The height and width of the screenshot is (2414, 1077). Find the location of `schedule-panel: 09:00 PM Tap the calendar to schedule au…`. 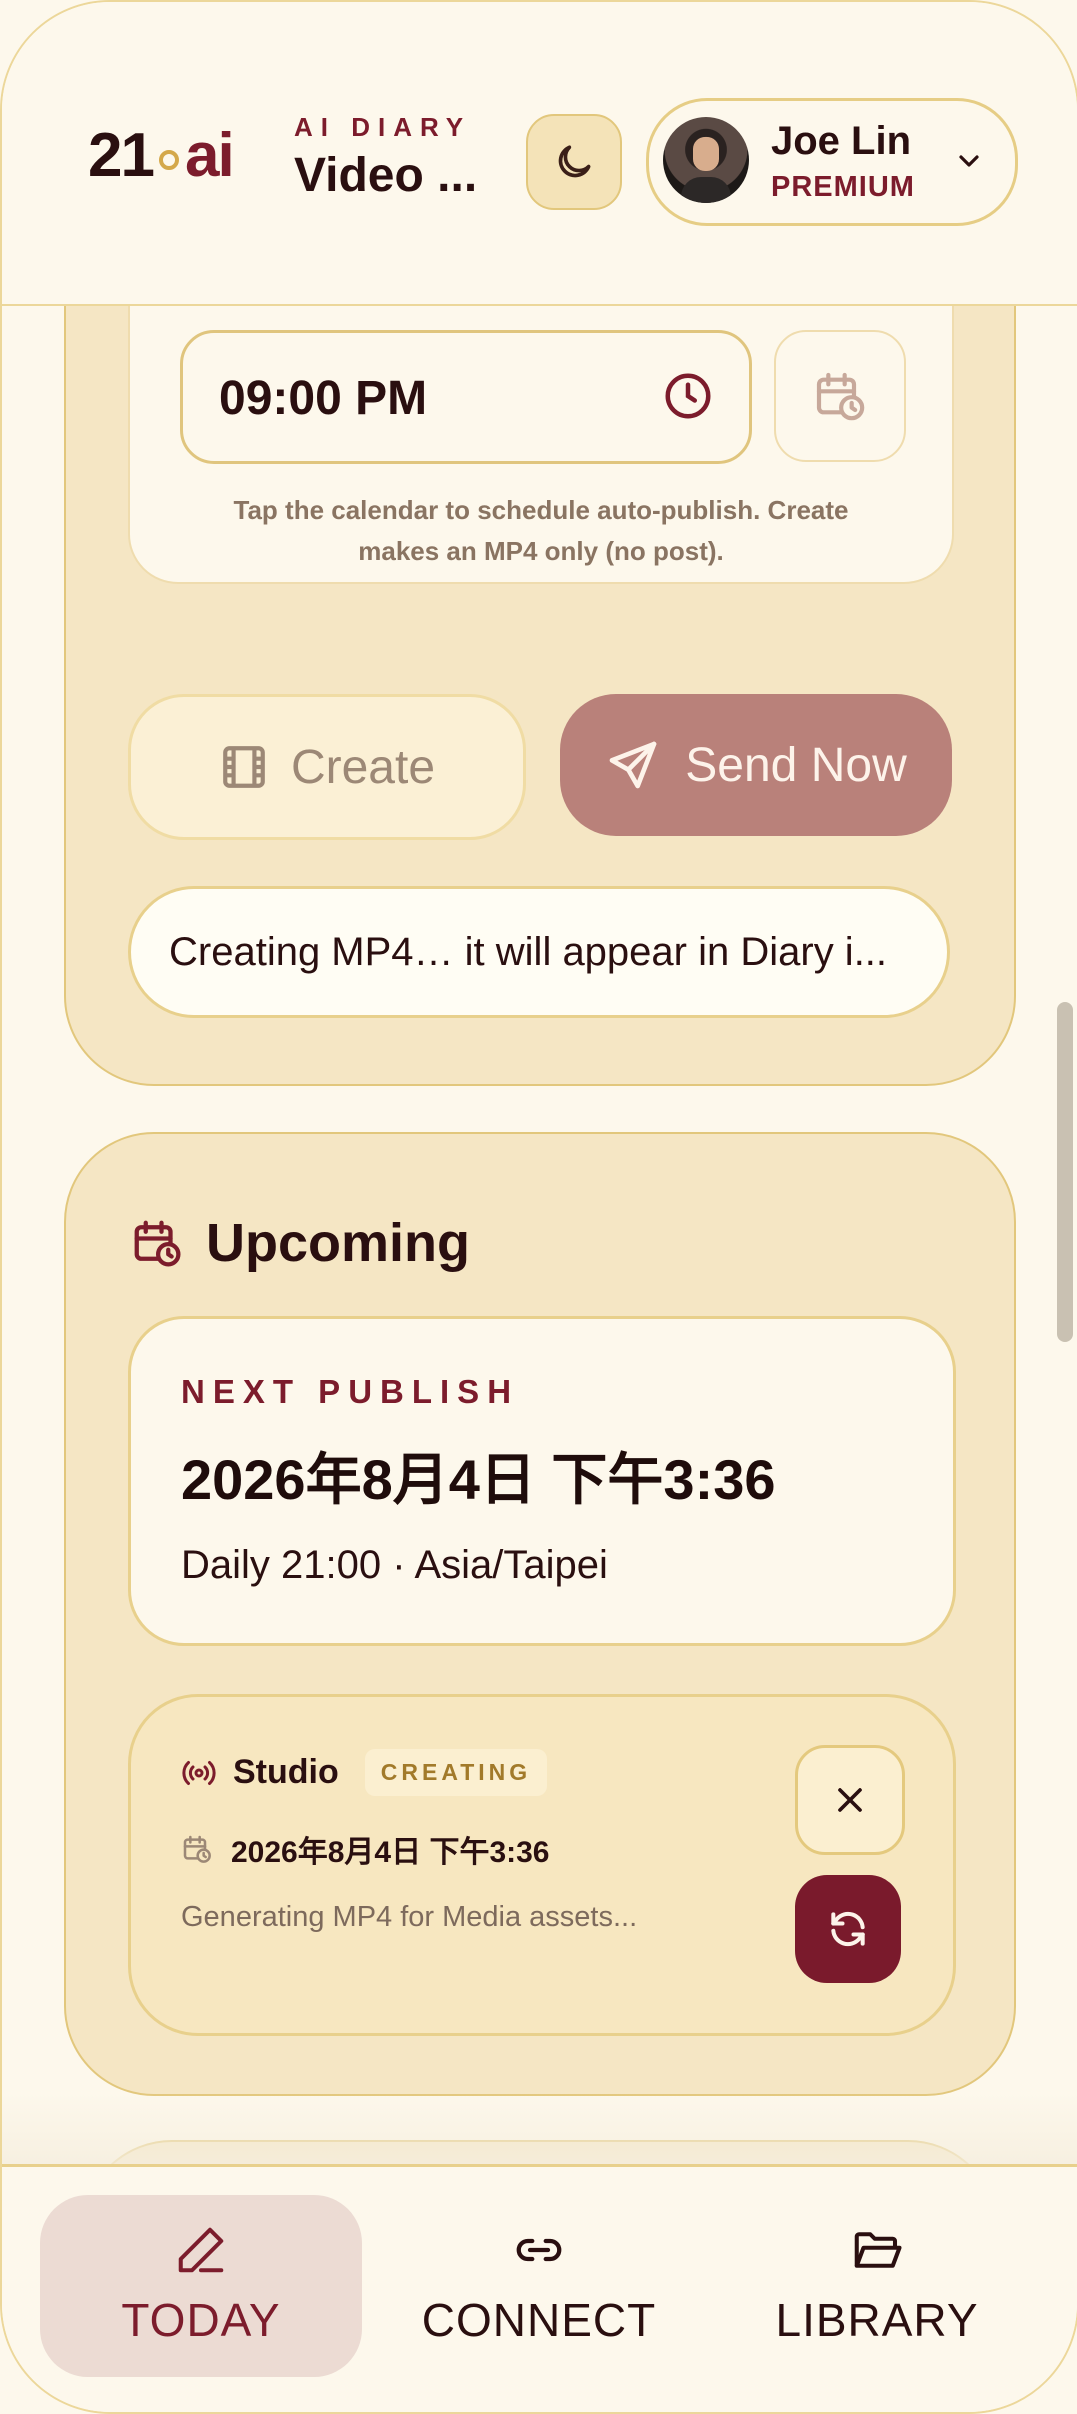

schedule-panel: 09:00 PM Tap the calendar to schedule au… is located at coordinates (541, 444).